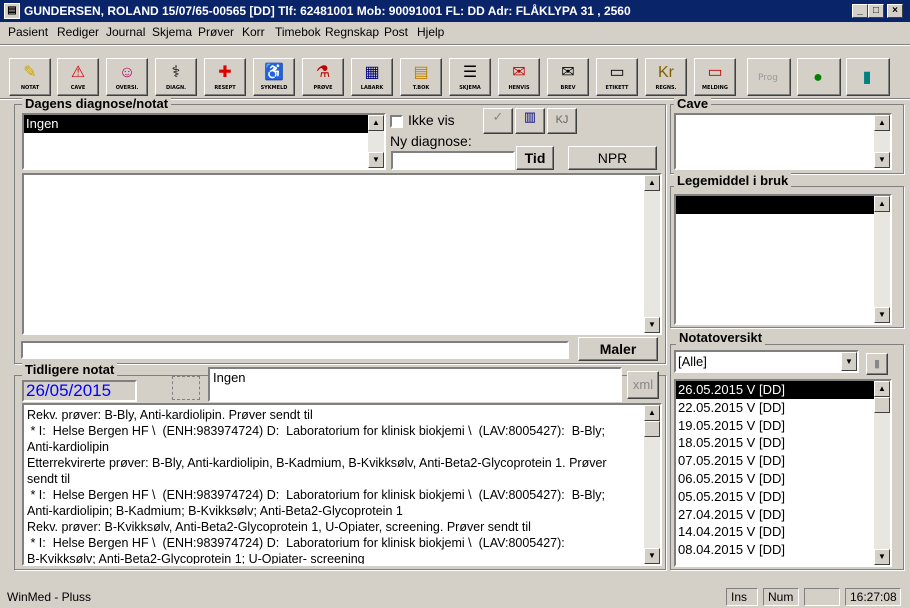 Image resolution: width=910 pixels, height=608 pixels. Describe the element at coordinates (30, 77) in the screenshot. I see `toolbar-button-notat: ✎ NOTAT` at that location.